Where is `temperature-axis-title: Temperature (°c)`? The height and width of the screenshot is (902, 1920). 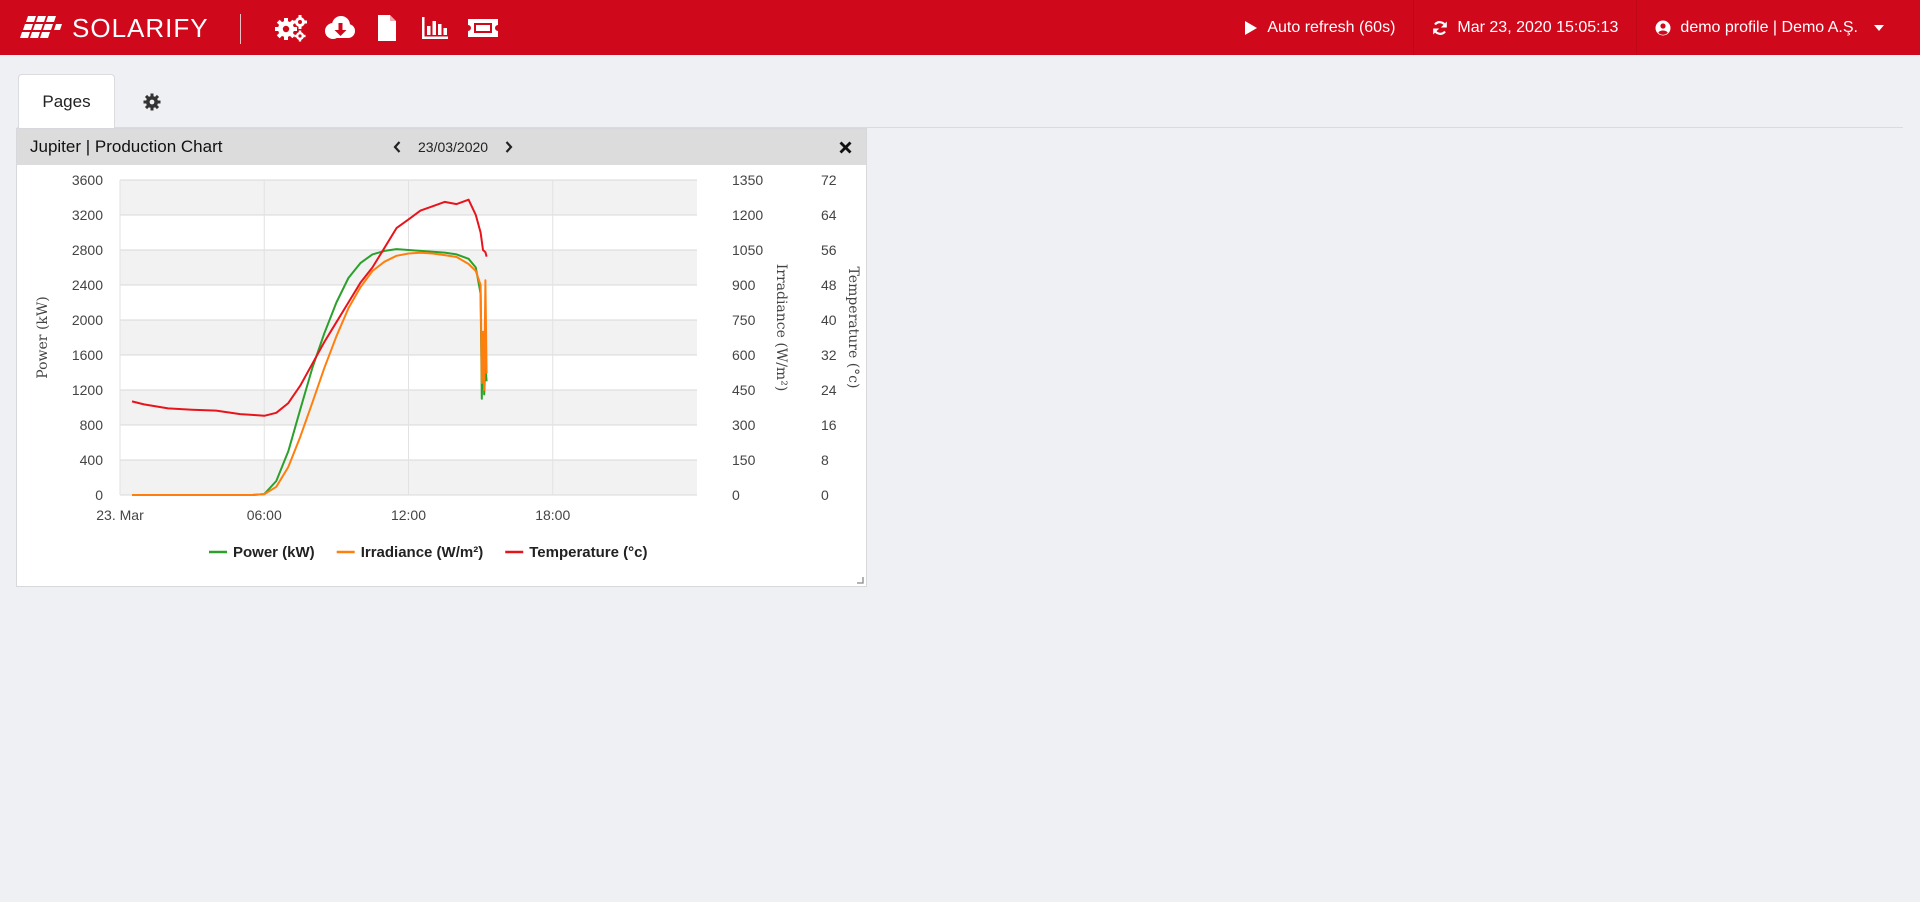 temperature-axis-title: Temperature (°c) is located at coordinates (853, 328).